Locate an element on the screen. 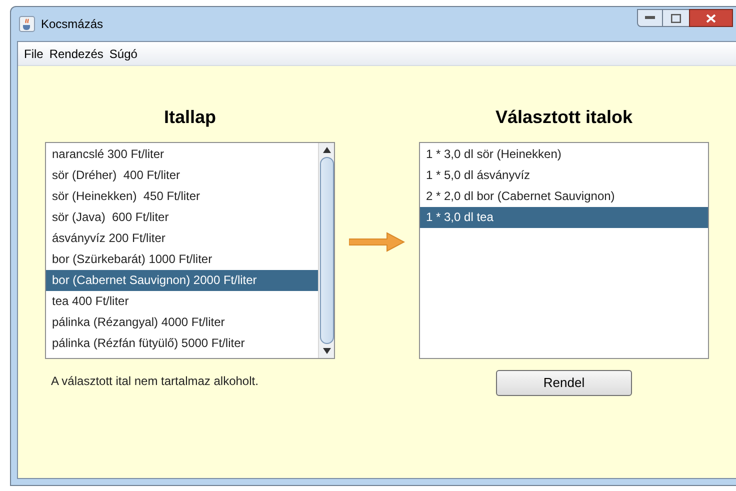 Image resolution: width=736 pixels, height=491 pixels. list-item: 1 * 5,0 dl ásványvíz is located at coordinates (564, 175).